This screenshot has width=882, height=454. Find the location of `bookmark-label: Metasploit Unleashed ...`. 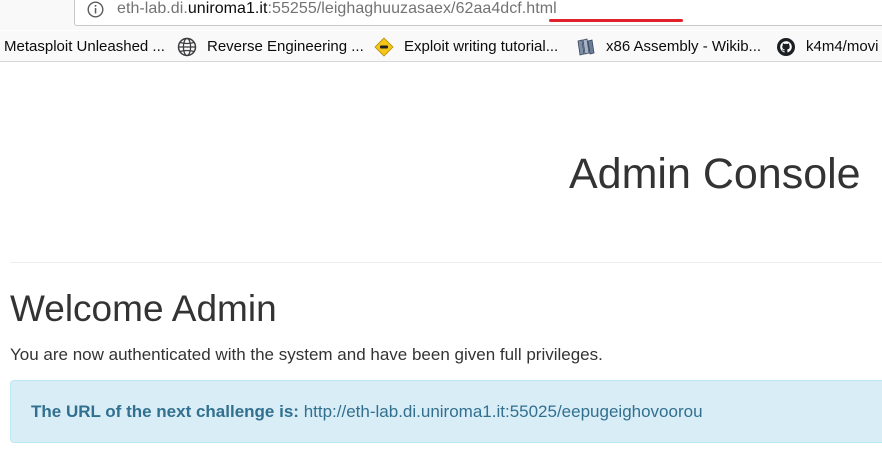

bookmark-label: Metasploit Unleashed ... is located at coordinates (84, 46).